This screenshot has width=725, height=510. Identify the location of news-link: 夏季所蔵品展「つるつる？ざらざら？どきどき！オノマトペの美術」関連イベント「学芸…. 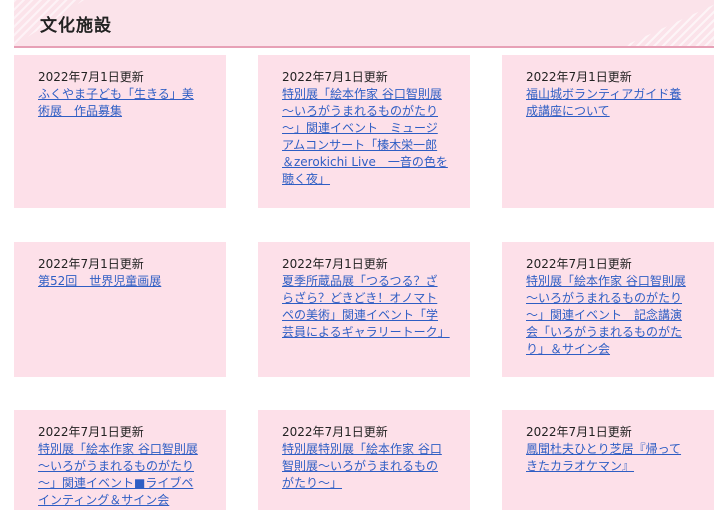
(366, 306).